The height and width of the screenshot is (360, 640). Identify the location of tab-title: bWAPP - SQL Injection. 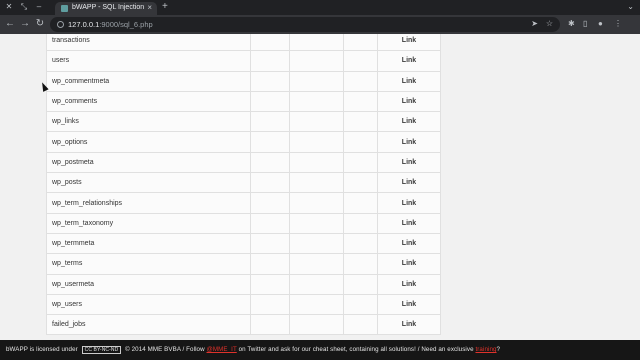
(108, 7).